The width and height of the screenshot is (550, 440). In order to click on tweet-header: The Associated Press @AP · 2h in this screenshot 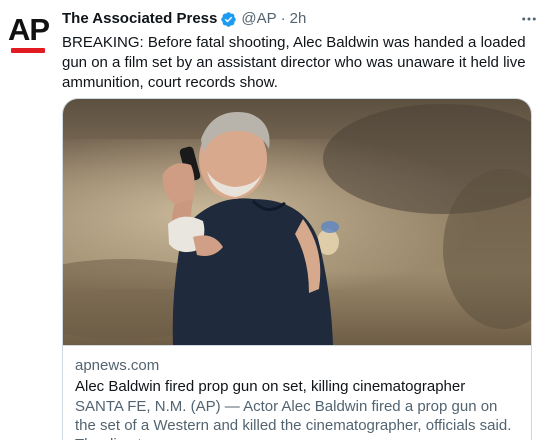, I will do `click(300, 19)`.